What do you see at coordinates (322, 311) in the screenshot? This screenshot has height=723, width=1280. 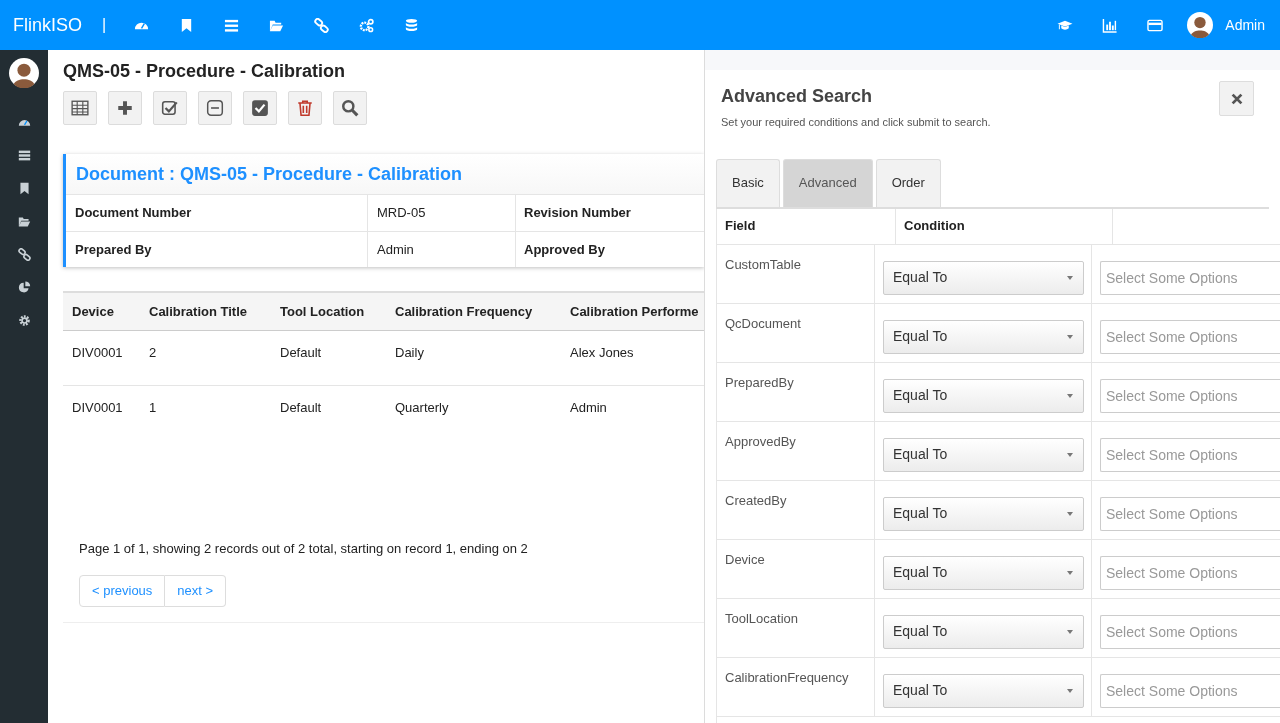 I see `column-header: Tool Location` at bounding box center [322, 311].